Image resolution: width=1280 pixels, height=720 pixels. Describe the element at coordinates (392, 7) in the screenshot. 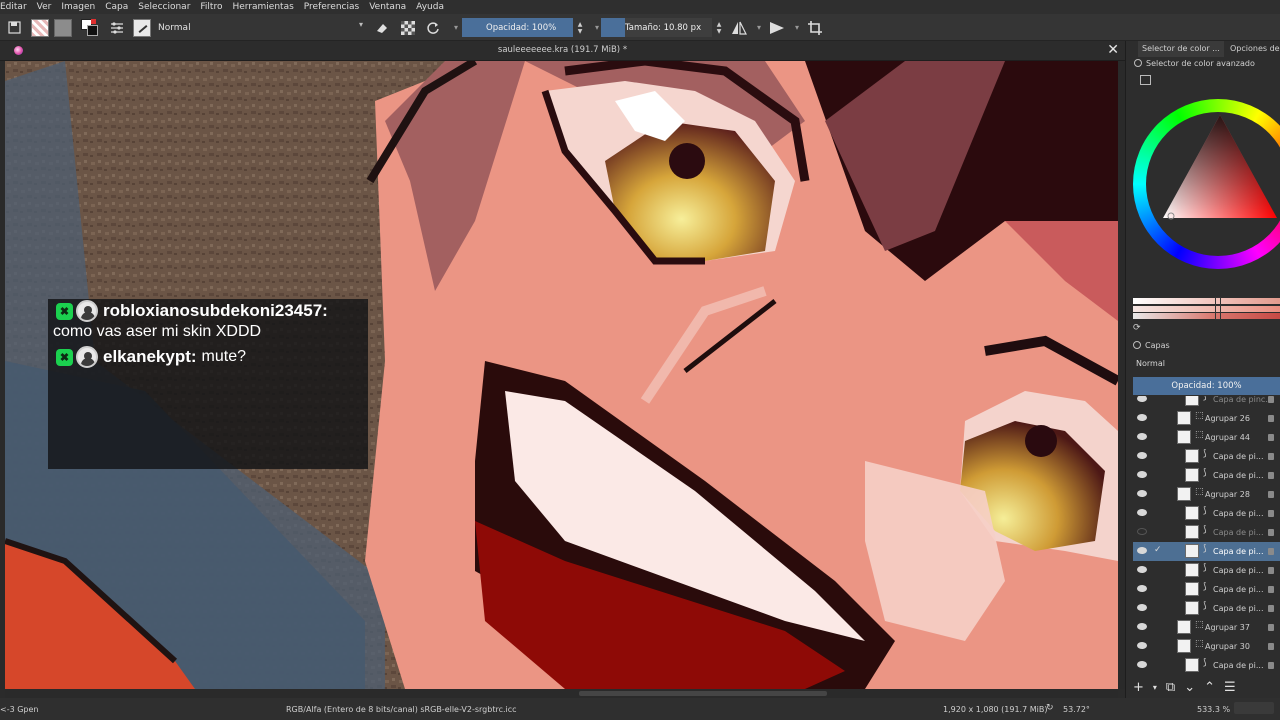

I see `menu-item-ventana: Ventana` at that location.